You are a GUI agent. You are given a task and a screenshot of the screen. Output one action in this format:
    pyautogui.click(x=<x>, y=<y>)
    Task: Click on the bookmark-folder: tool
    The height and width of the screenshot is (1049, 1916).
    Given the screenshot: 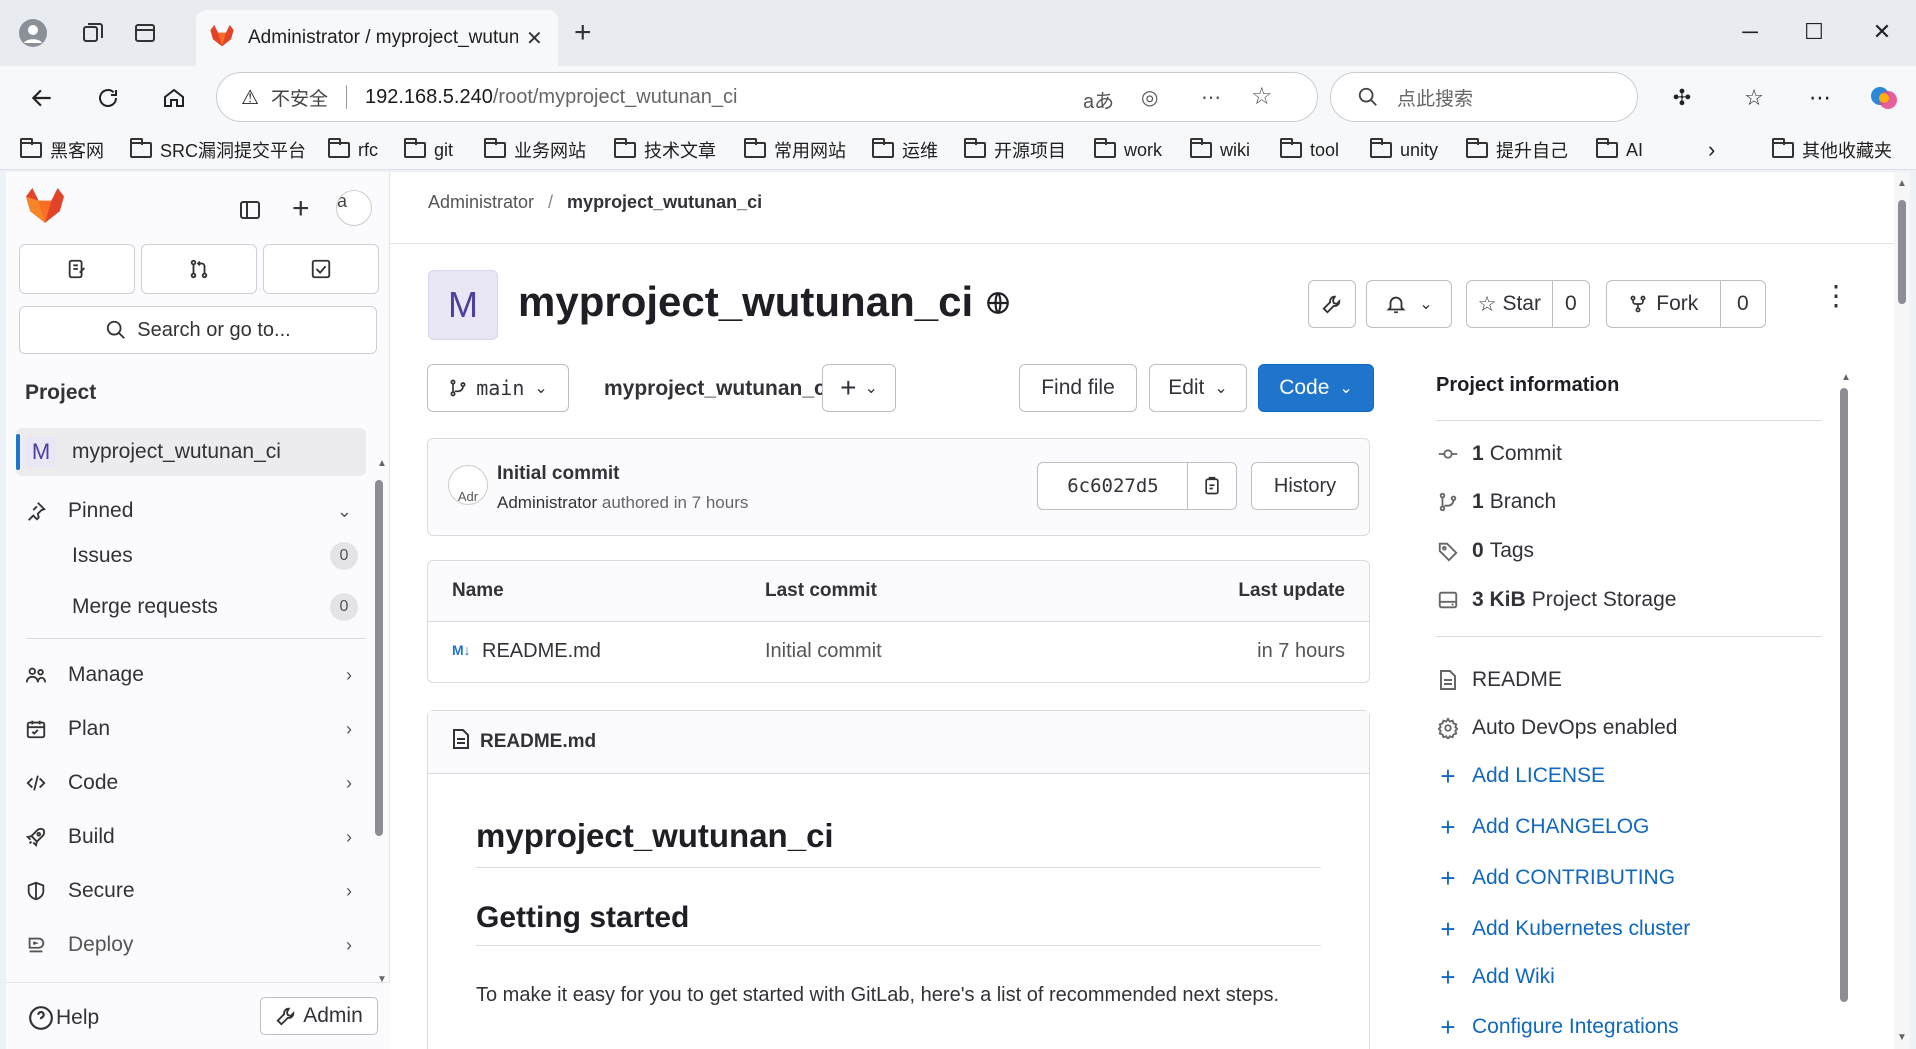 What is the action you would take?
    pyautogui.click(x=1309, y=150)
    